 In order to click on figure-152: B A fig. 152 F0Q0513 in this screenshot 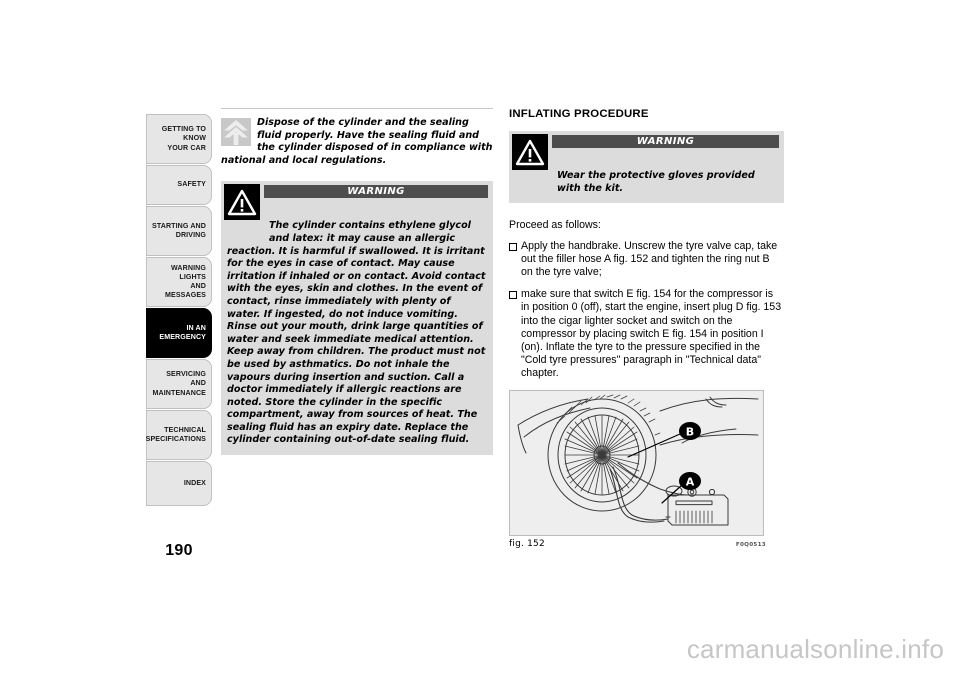, I will do `click(637, 469)`.